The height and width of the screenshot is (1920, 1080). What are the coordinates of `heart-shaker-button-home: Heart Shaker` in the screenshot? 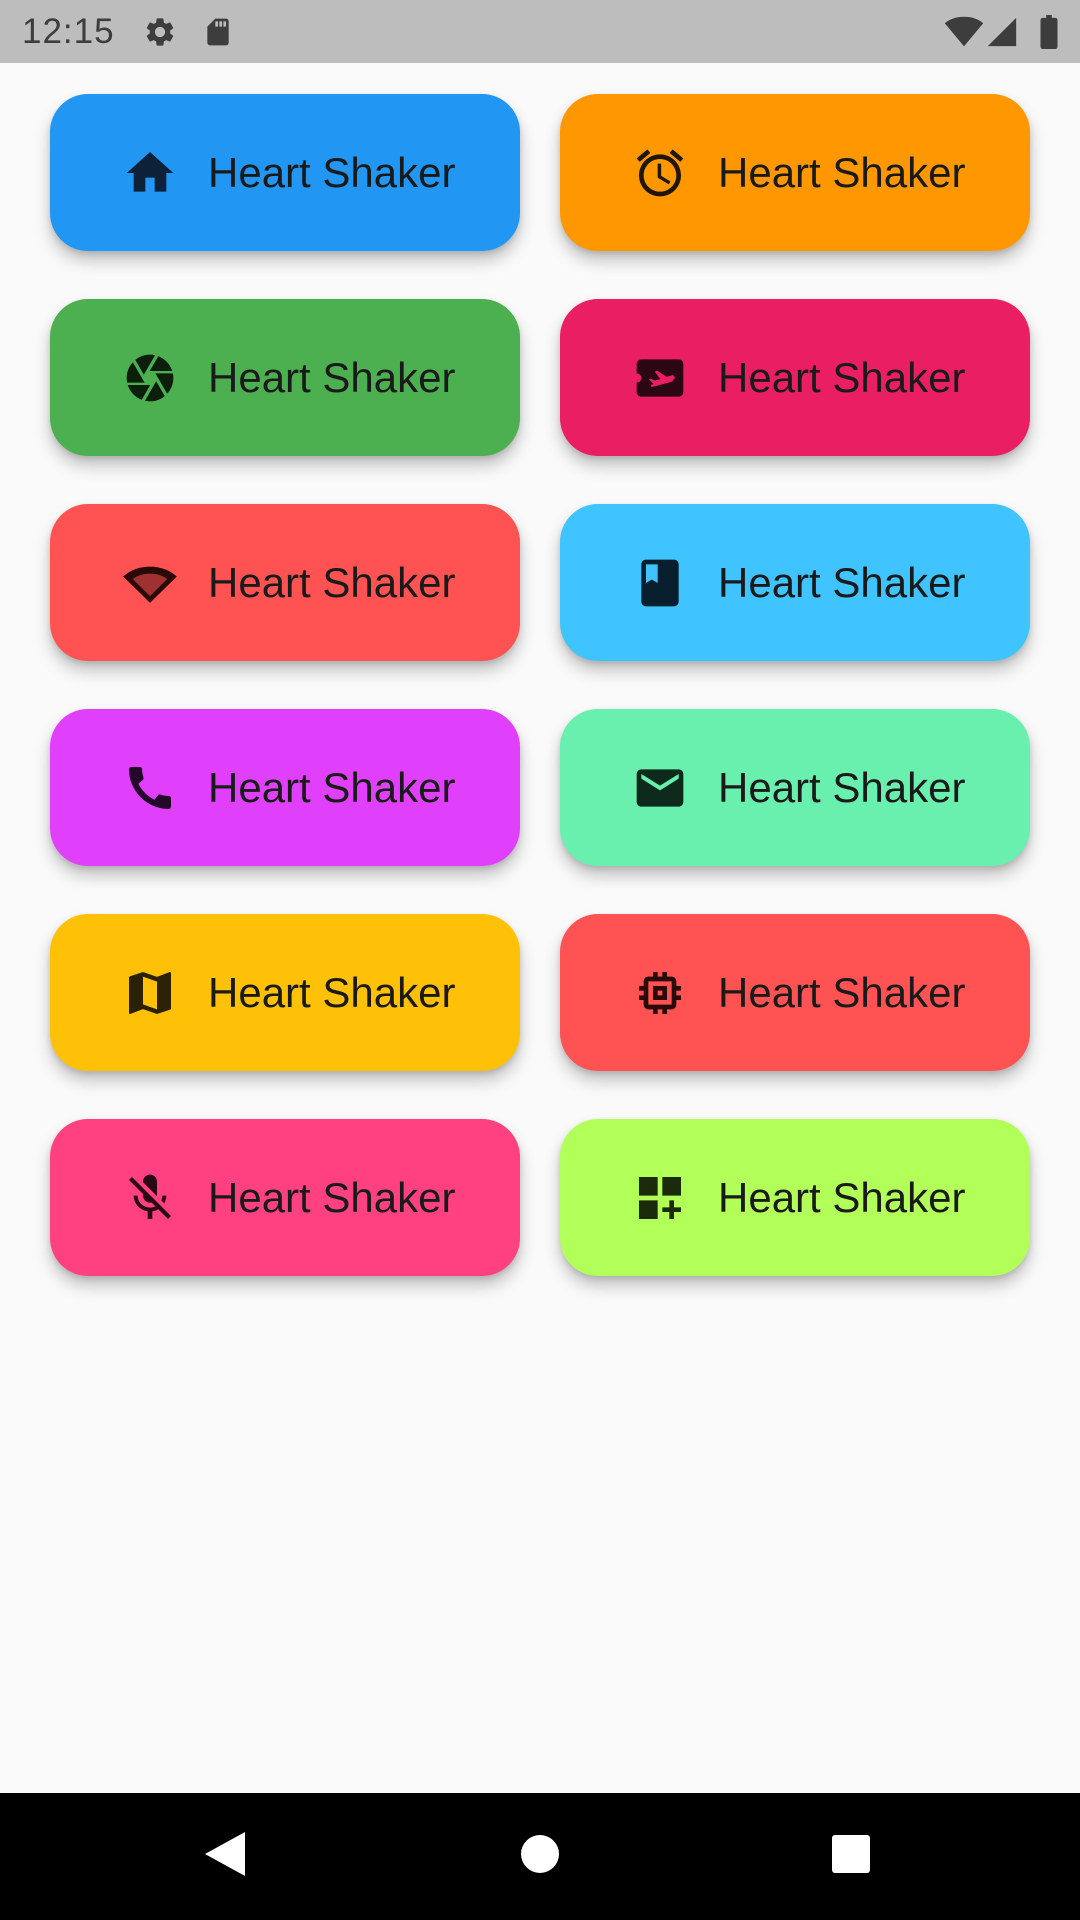 It's located at (285, 172).